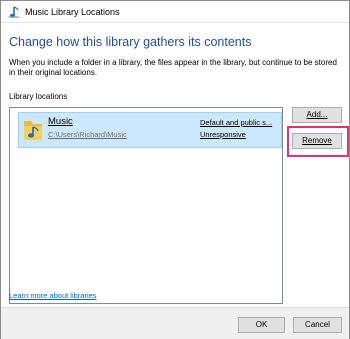 This screenshot has width=350, height=339. What do you see at coordinates (317, 325) in the screenshot?
I see `cancel-button: Cancel` at bounding box center [317, 325].